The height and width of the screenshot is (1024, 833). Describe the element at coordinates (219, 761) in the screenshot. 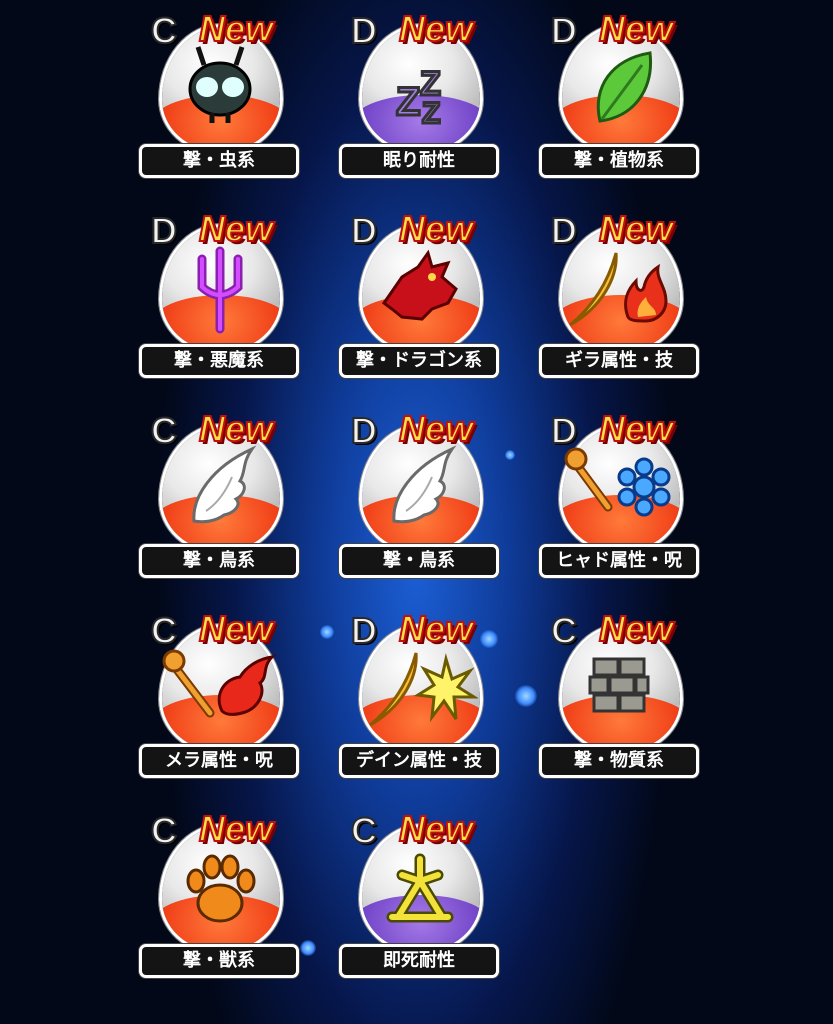

I see `skill-label: メラ属性・呪` at that location.